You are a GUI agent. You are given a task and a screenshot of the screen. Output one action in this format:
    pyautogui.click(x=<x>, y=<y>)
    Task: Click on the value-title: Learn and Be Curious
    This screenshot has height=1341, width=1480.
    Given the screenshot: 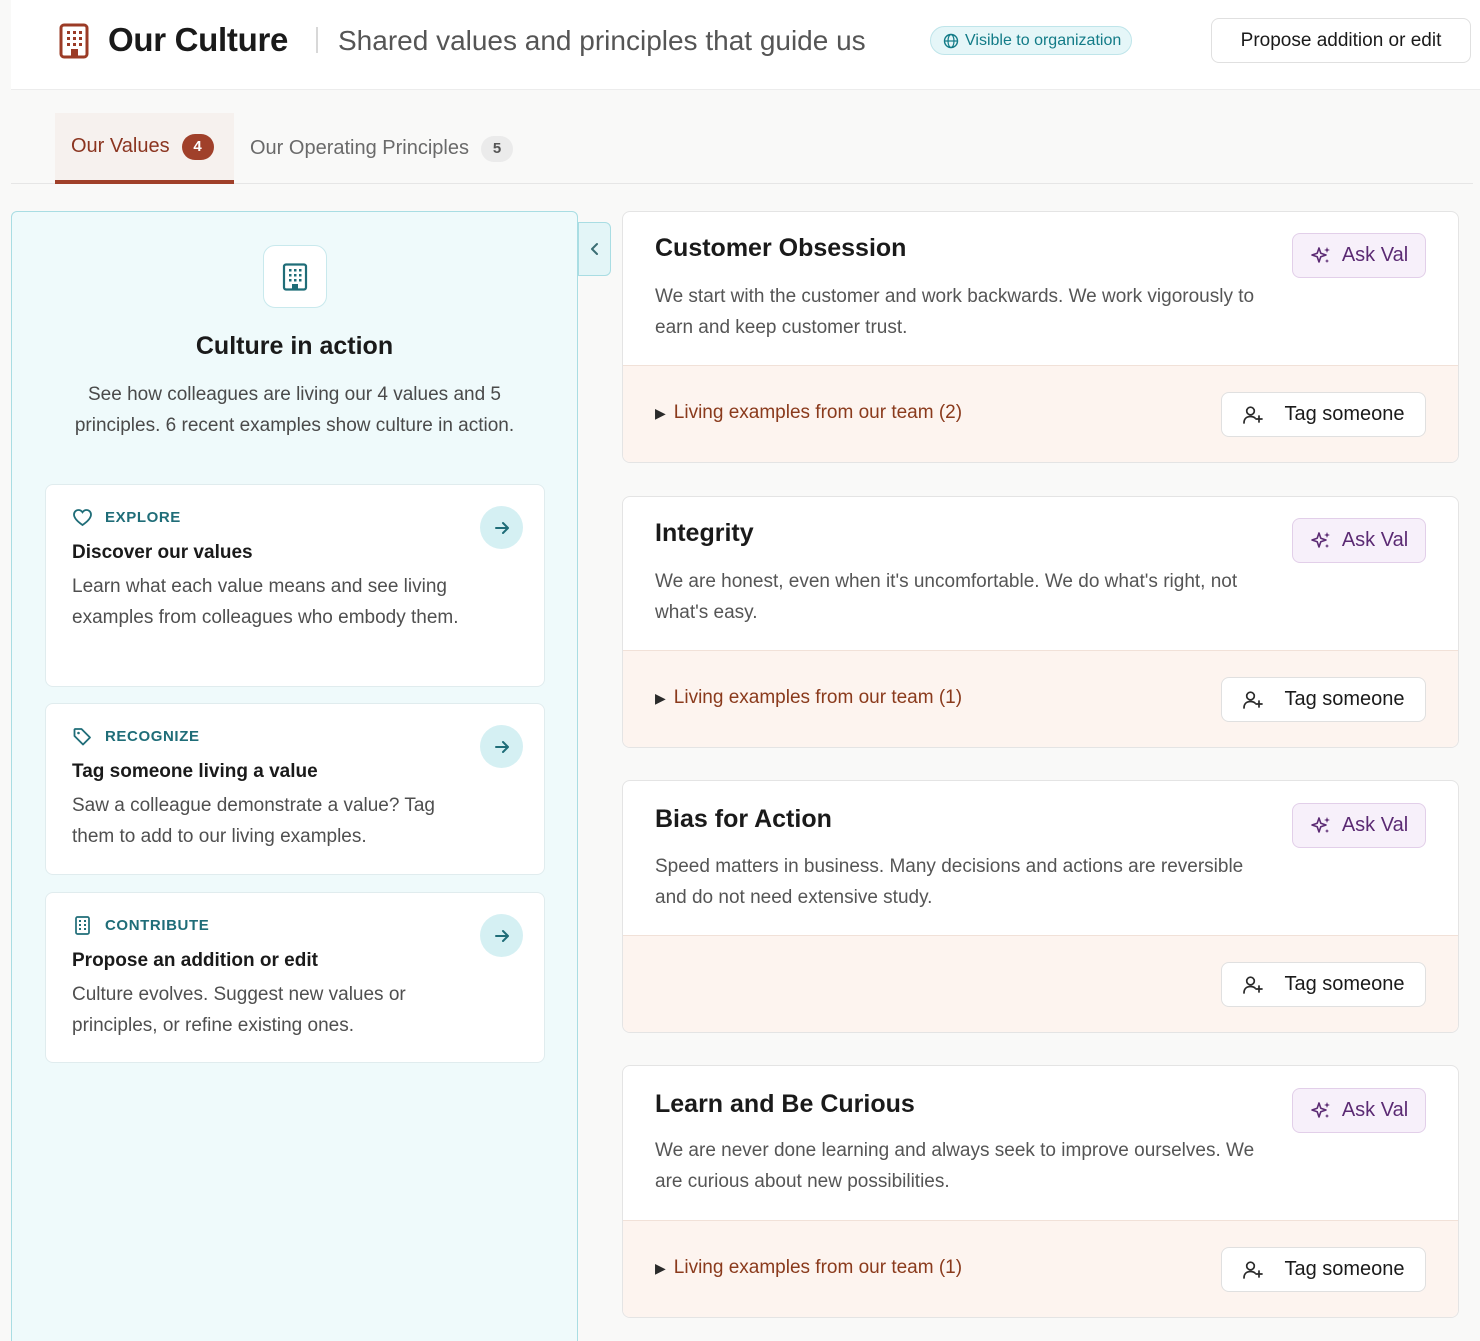 What is the action you would take?
    pyautogui.click(x=785, y=1104)
    